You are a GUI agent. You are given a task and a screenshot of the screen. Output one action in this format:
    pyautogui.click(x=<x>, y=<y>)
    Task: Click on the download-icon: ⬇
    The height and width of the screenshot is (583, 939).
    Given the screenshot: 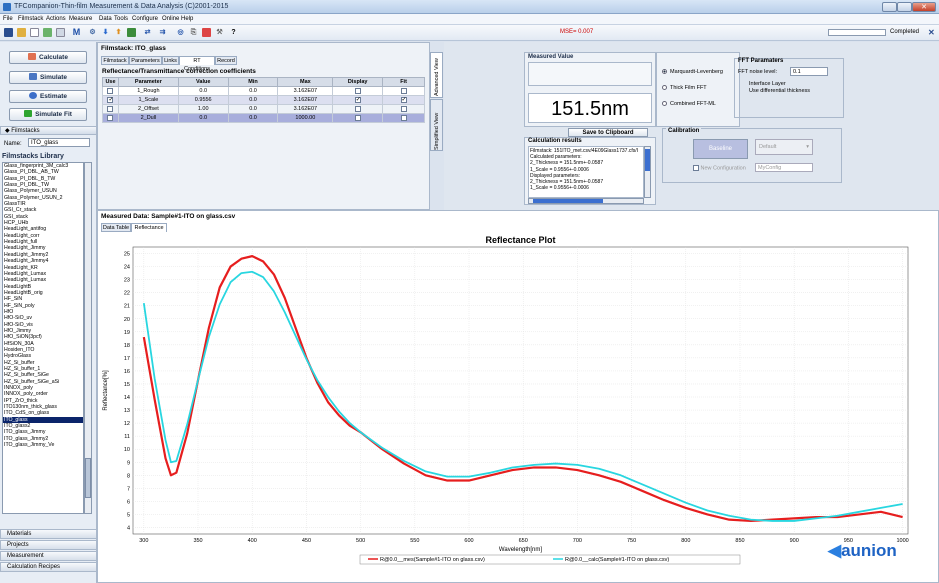 What is the action you would take?
    pyautogui.click(x=105, y=32)
    